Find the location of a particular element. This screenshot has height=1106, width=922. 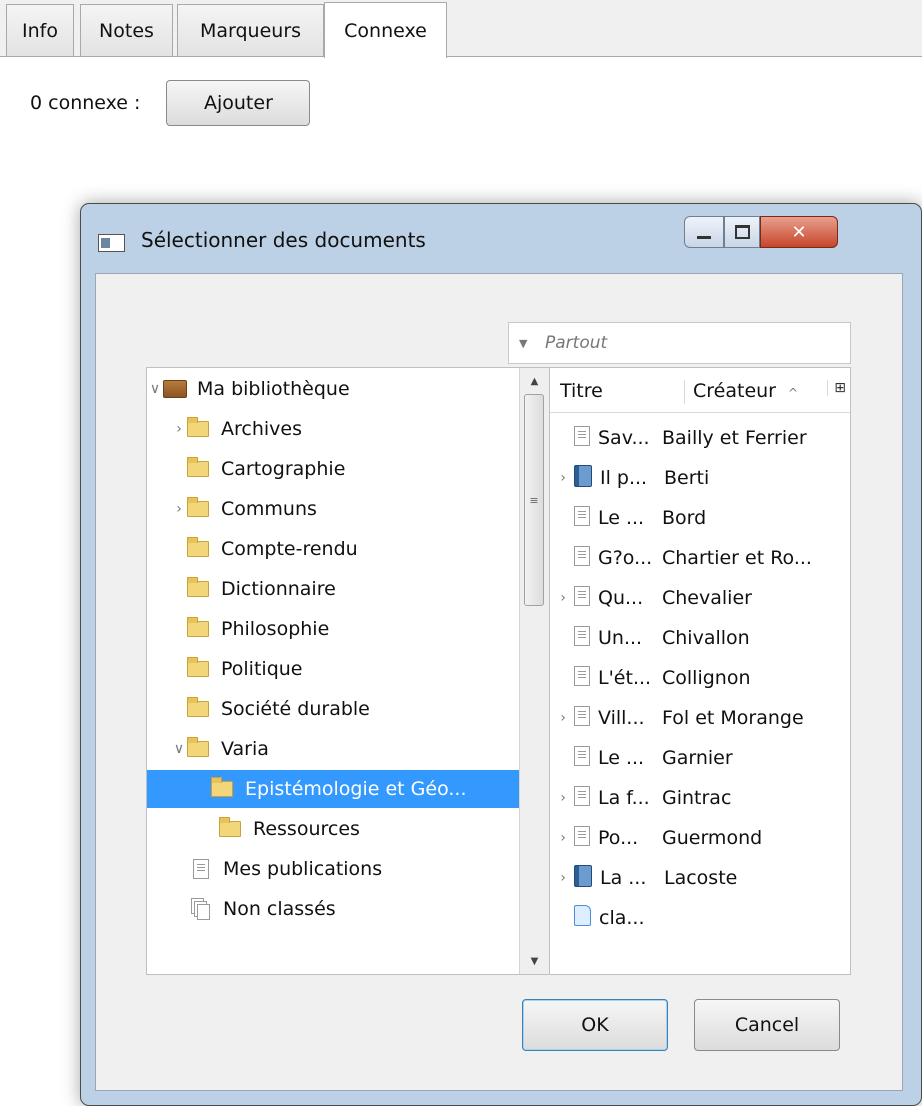

scrollbar-thumb: ≡ is located at coordinates (534, 500).